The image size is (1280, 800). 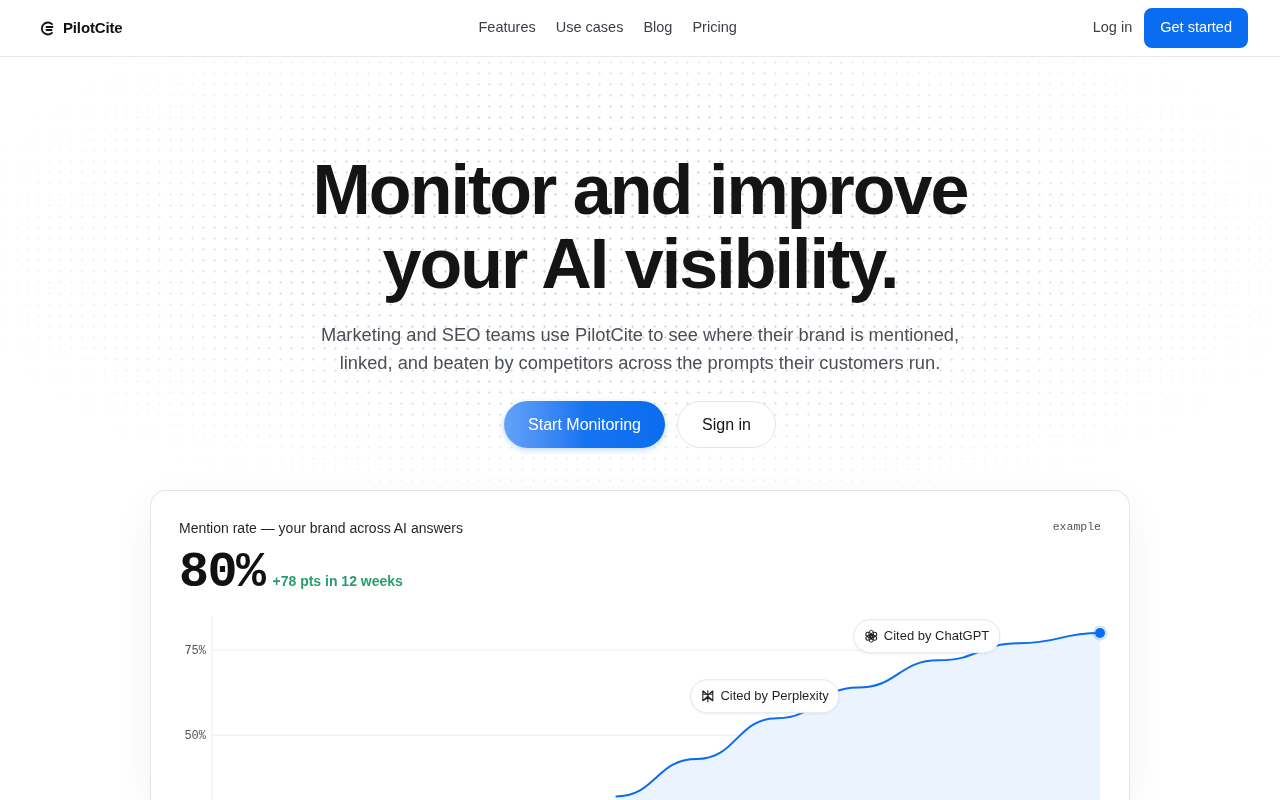 I want to click on sign-in-button: Sign in, so click(x=726, y=424).